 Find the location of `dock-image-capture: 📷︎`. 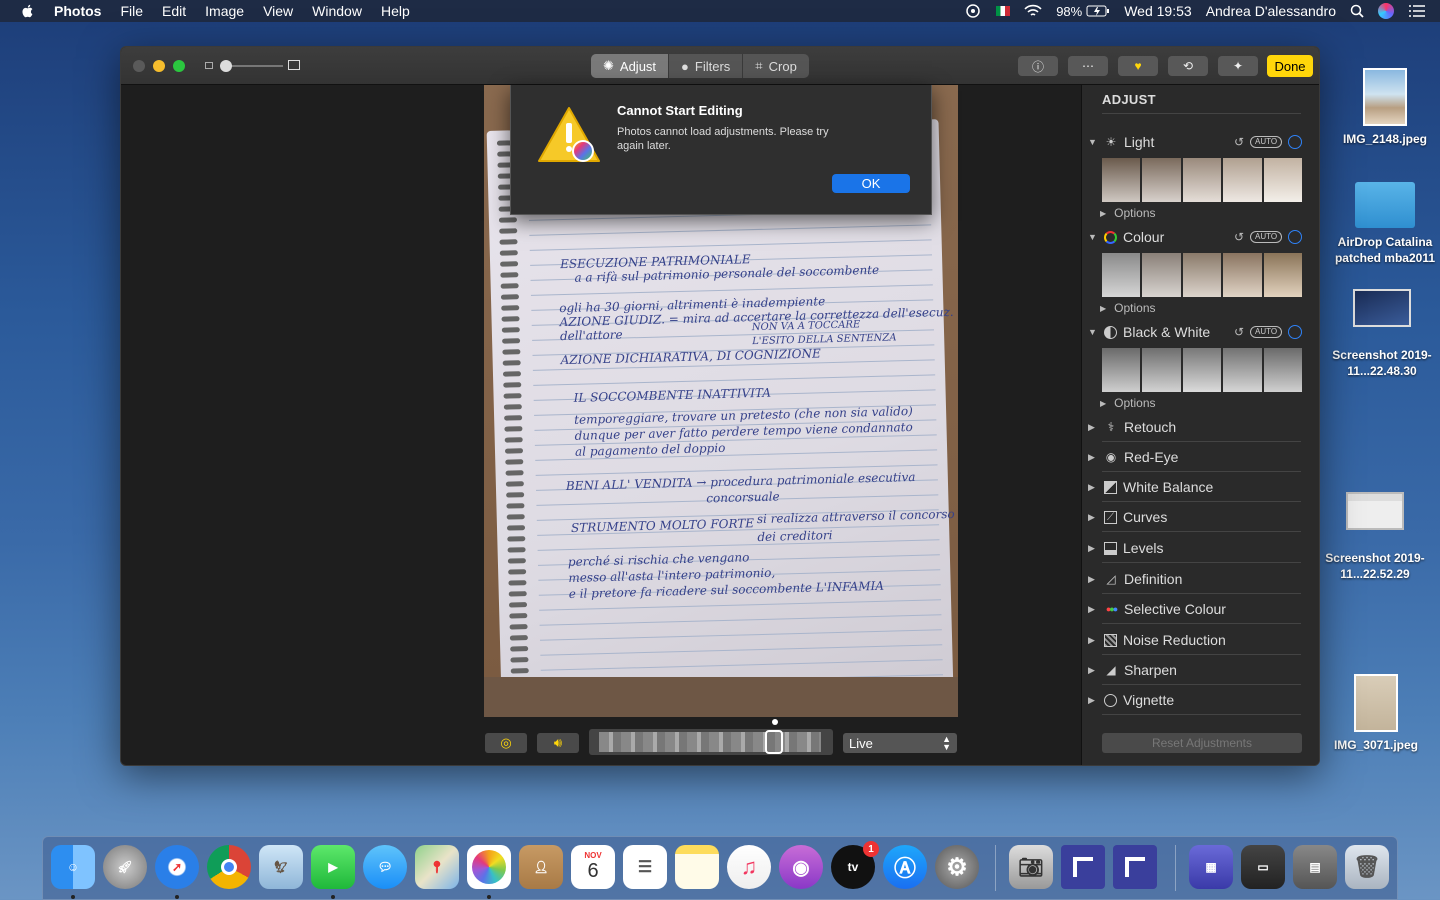

dock-image-capture: 📷︎ is located at coordinates (1031, 867).